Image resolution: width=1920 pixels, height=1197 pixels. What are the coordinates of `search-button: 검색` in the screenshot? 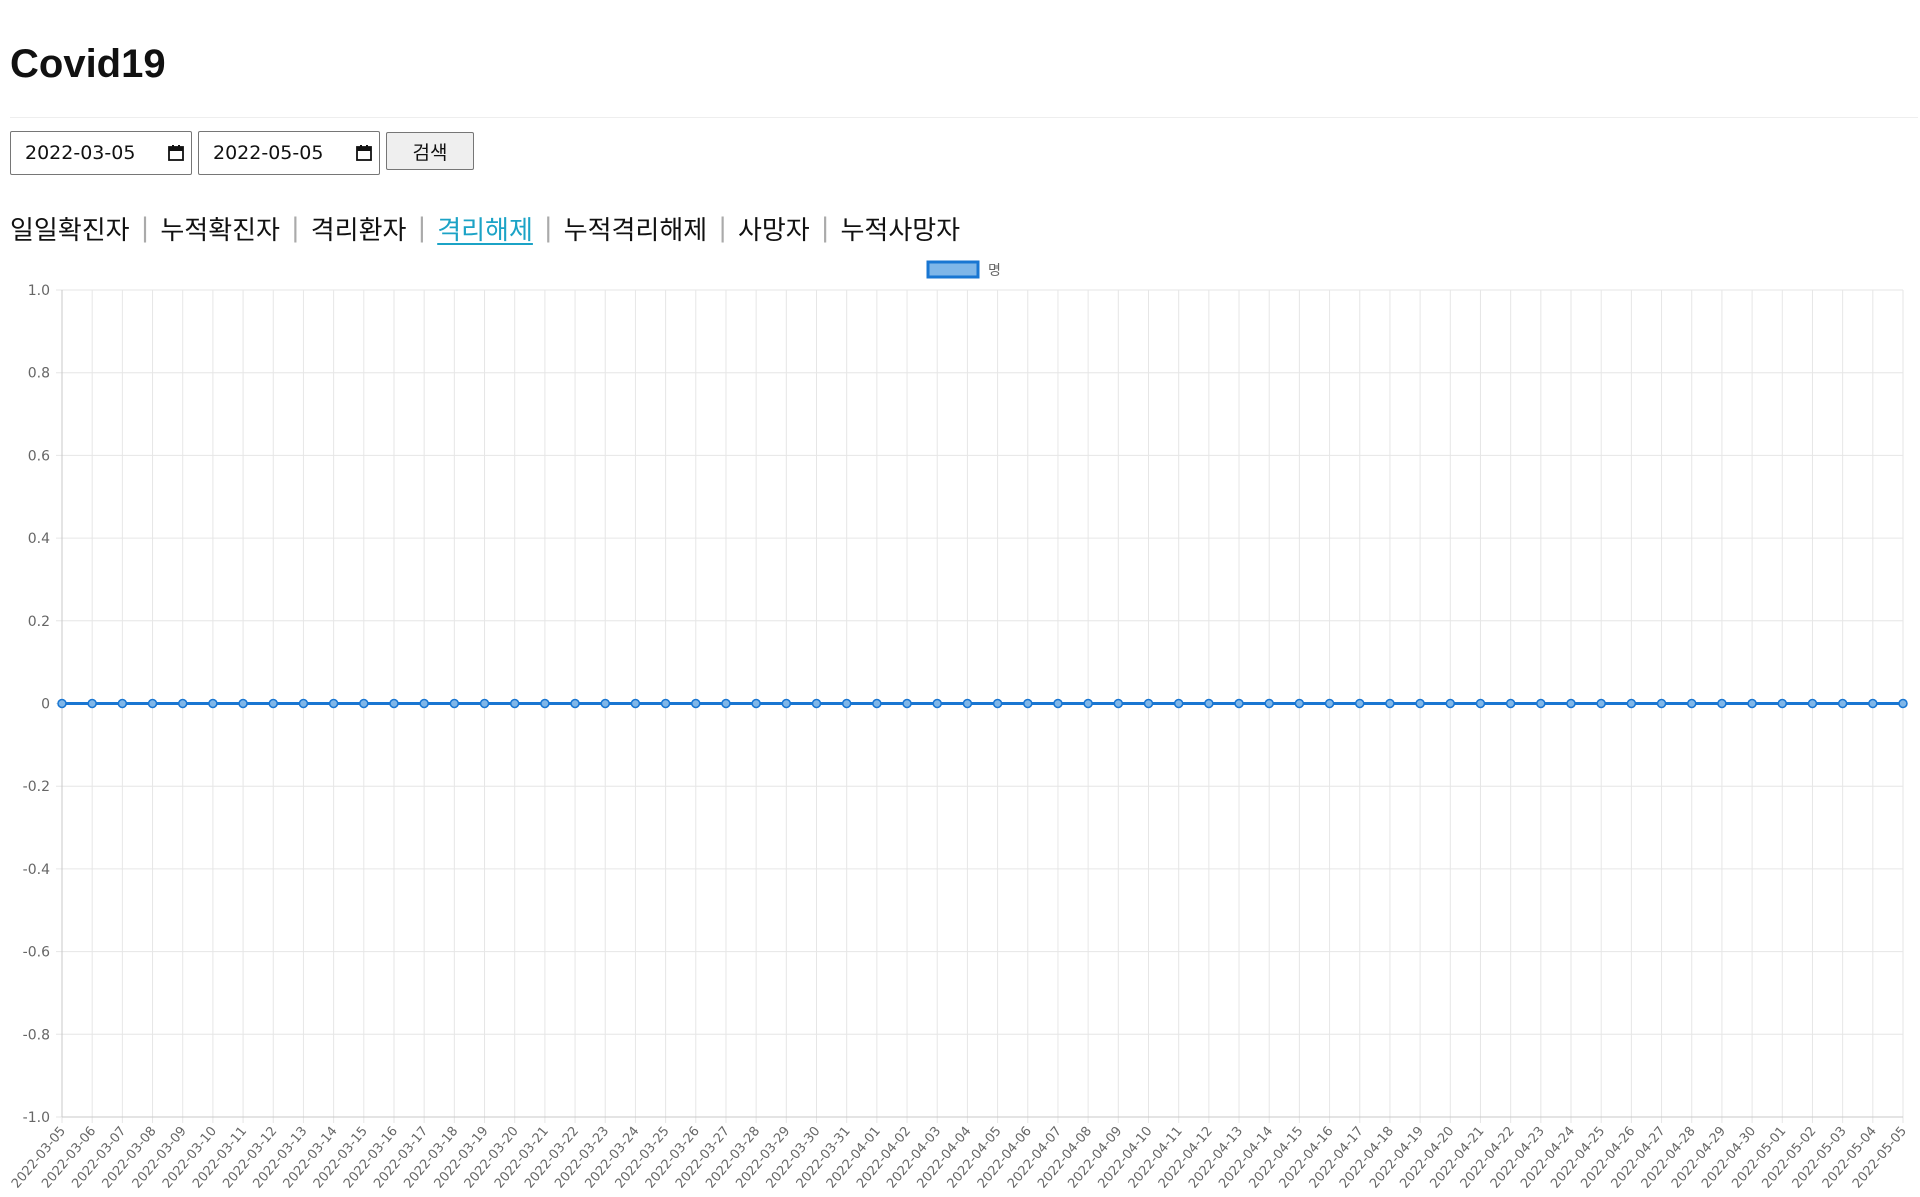 It's located at (430, 151).